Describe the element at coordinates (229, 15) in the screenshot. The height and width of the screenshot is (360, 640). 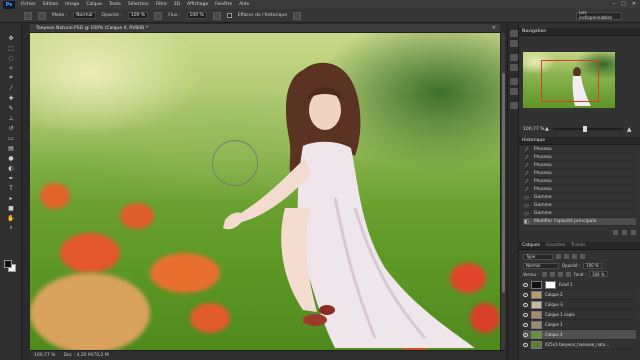
I see `history-checkbox` at that location.